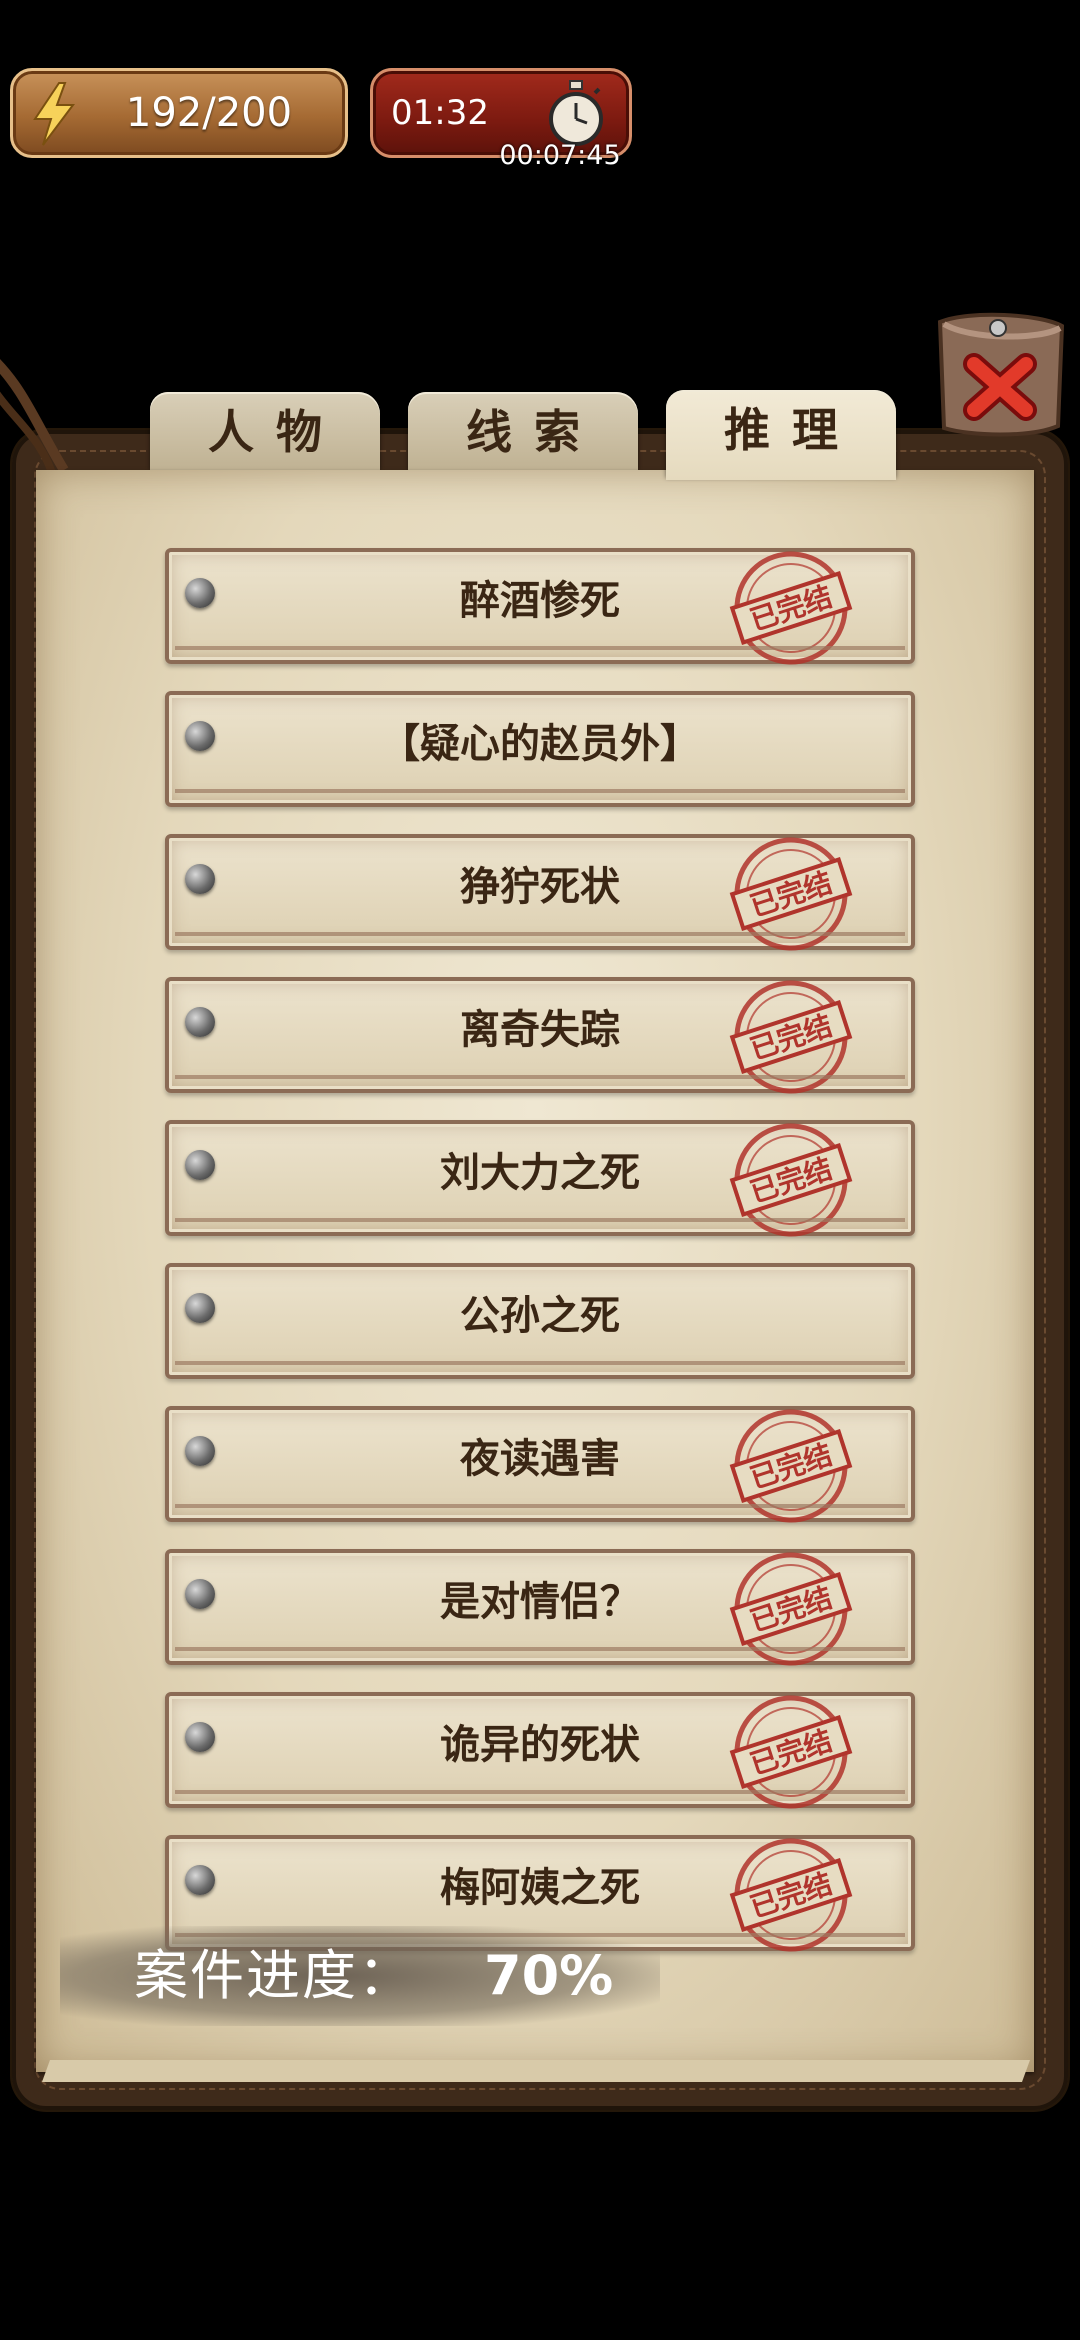  Describe the element at coordinates (540, 606) in the screenshot. I see `case-item: 醉酒惨死 已完结` at that location.